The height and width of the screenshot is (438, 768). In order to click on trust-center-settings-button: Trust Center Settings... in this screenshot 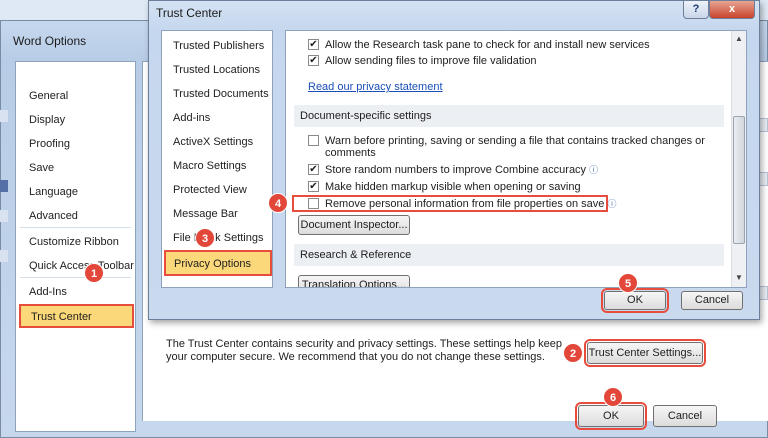, I will do `click(645, 353)`.